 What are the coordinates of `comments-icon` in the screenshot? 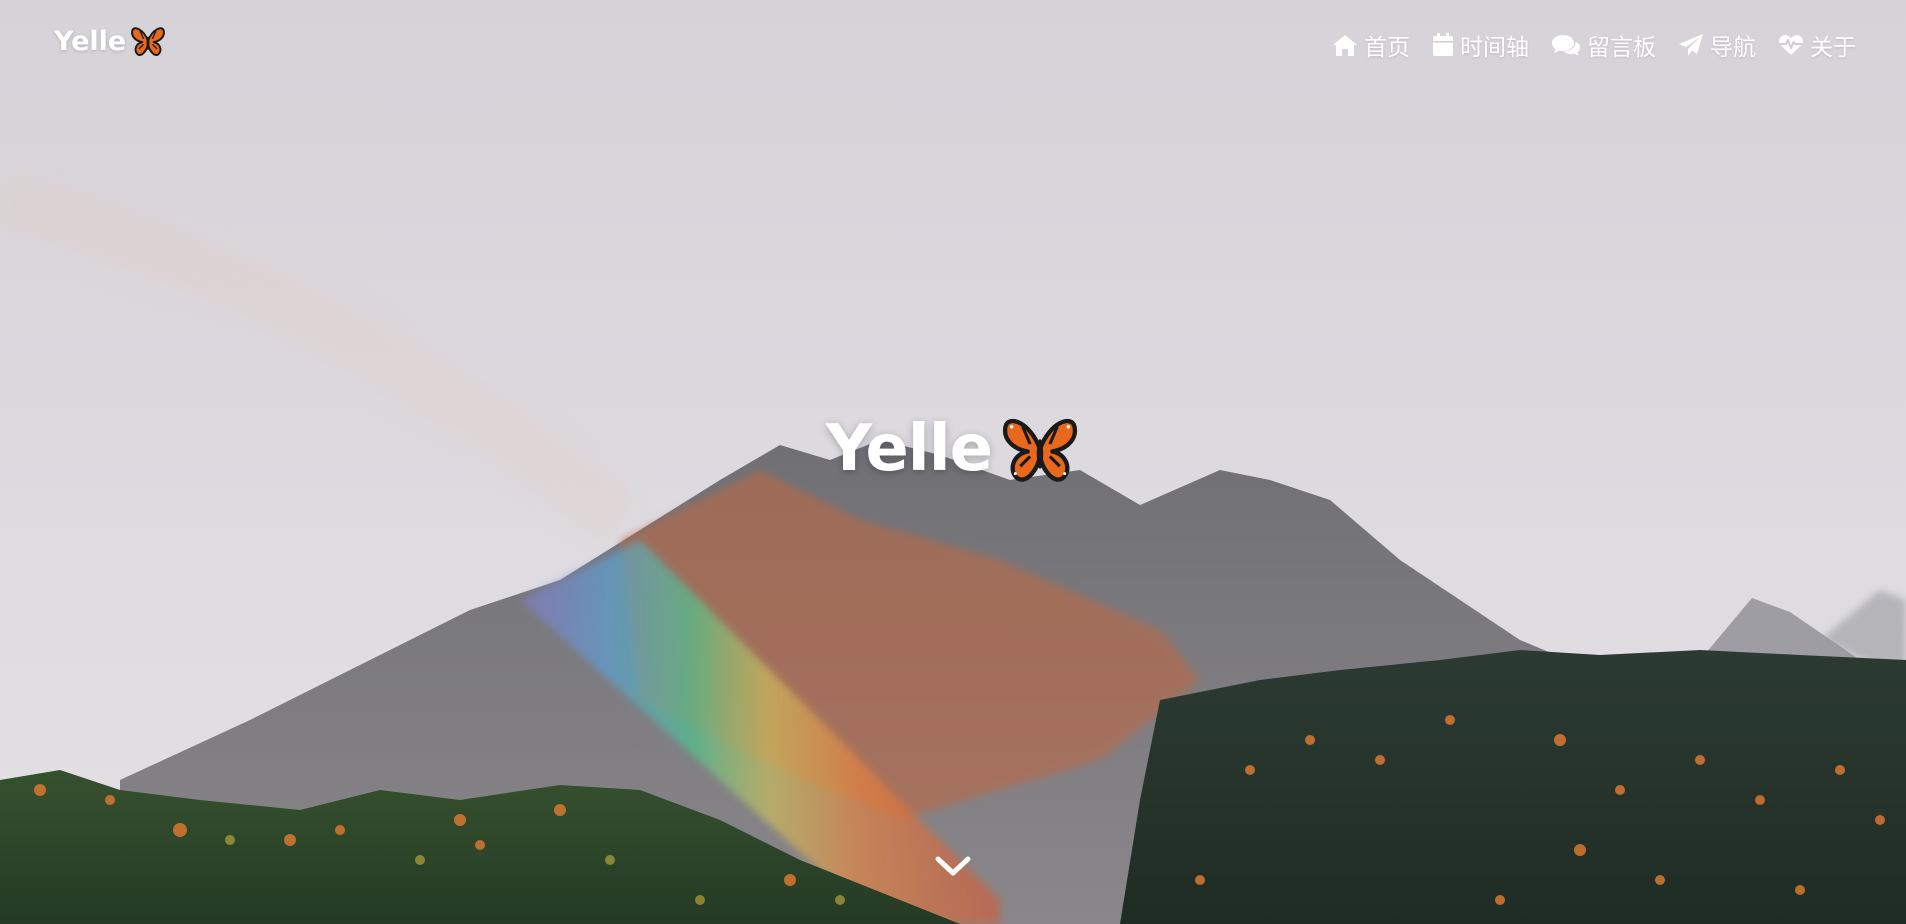 It's located at (1566, 45).